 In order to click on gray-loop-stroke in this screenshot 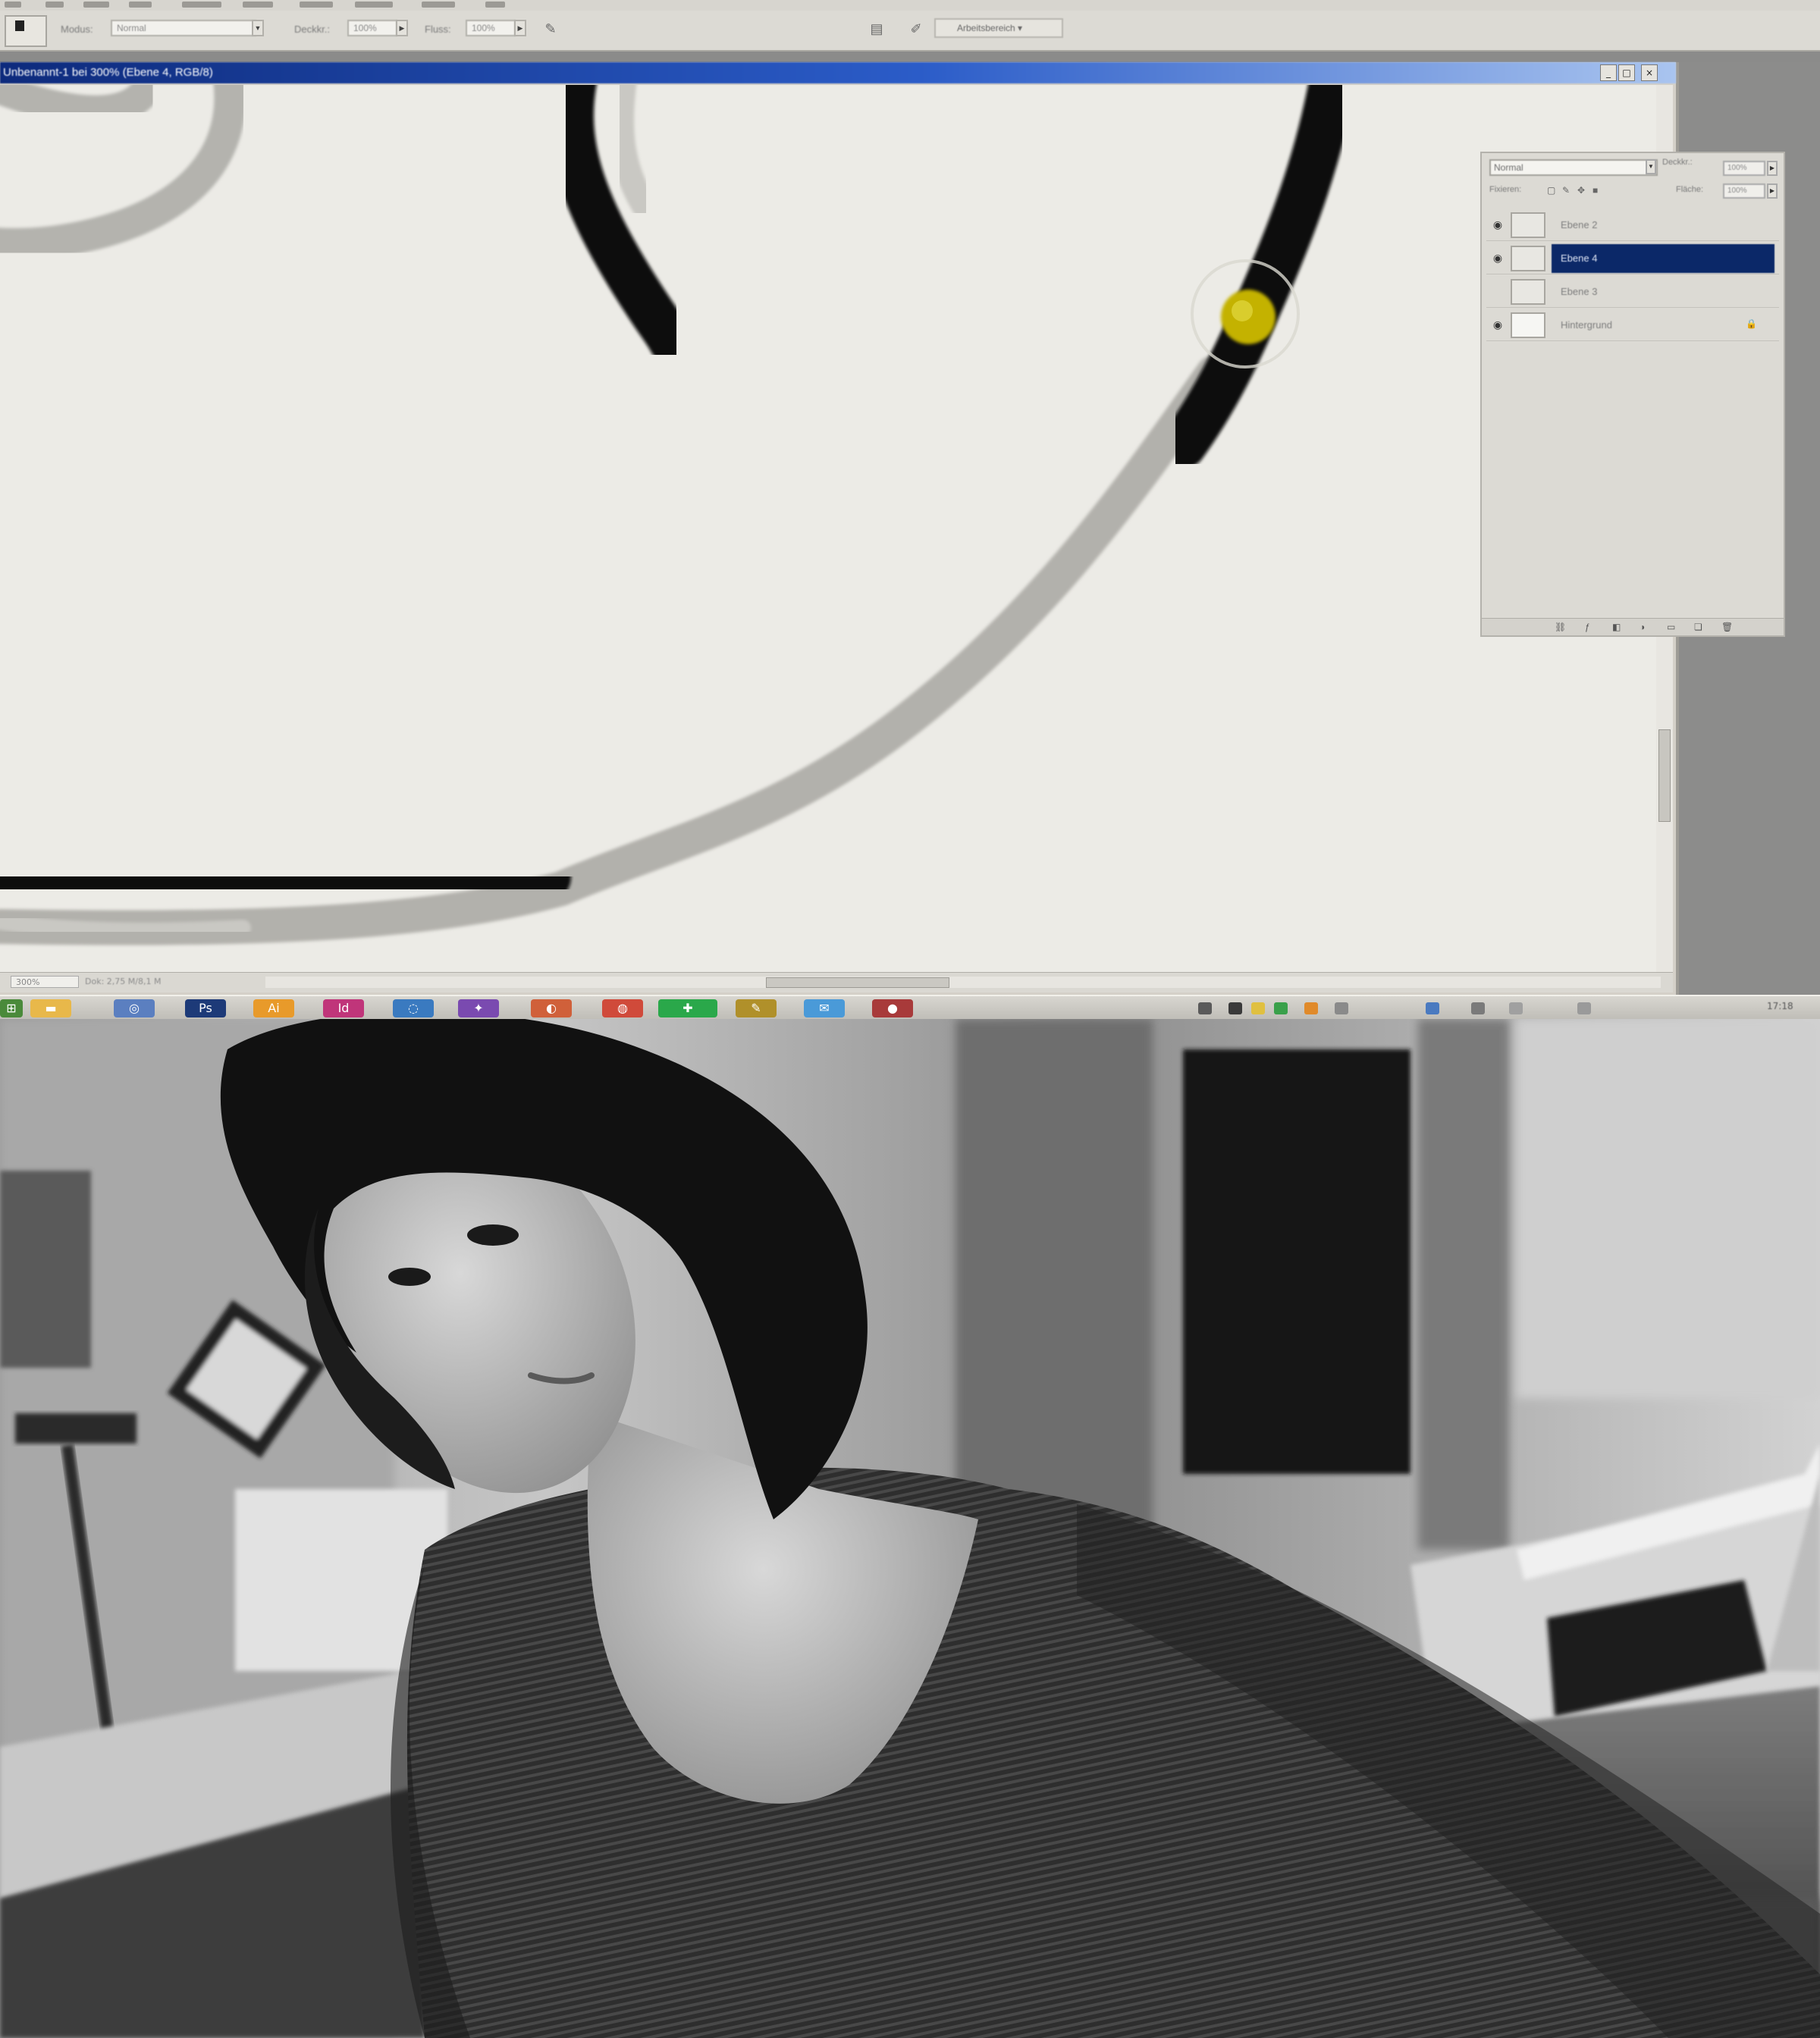, I will do `click(79, 106)`.